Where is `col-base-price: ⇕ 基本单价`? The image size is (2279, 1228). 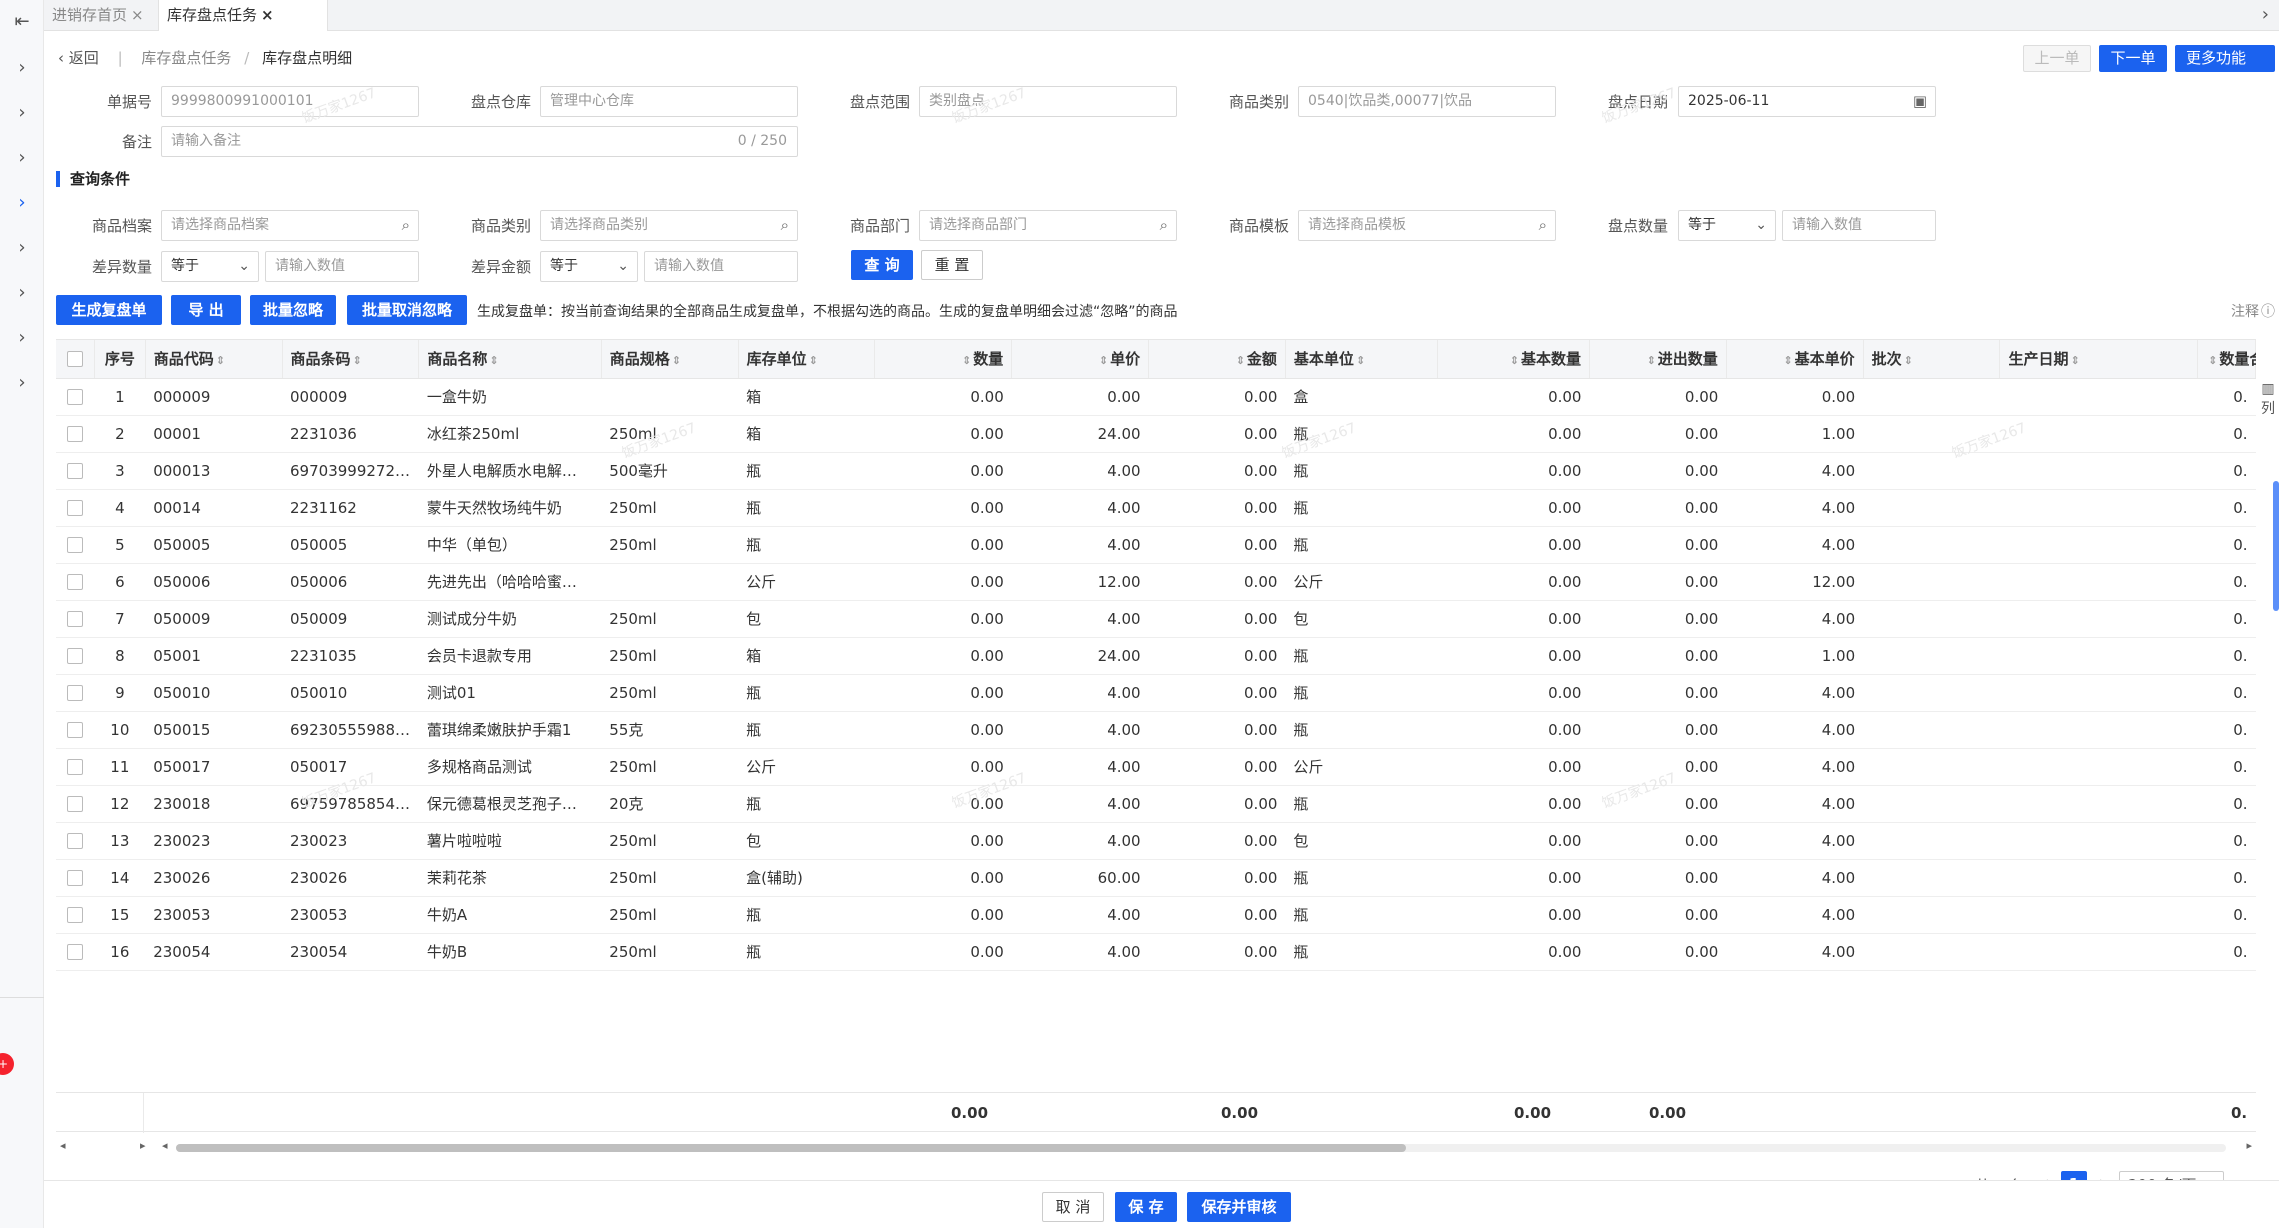 col-base-price: ⇕ 基本单价 is located at coordinates (1795, 359).